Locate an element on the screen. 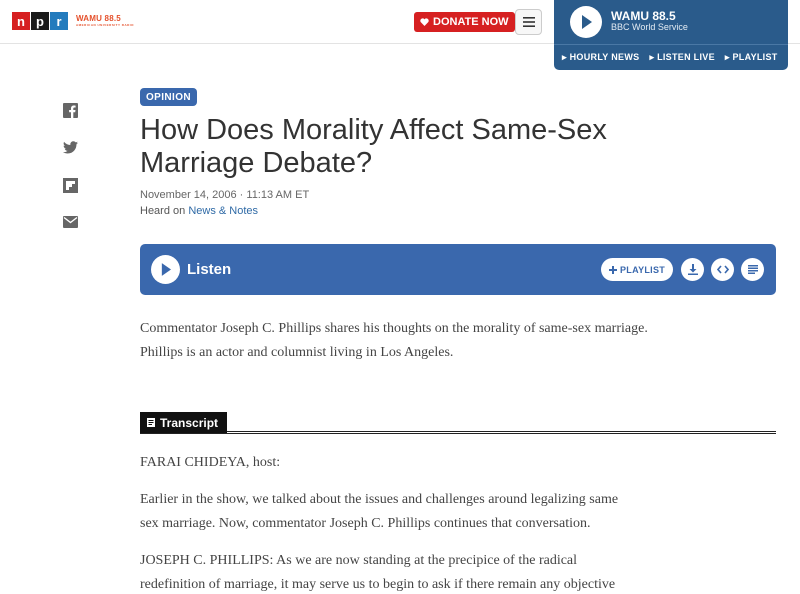  menu-button is located at coordinates (528, 22).